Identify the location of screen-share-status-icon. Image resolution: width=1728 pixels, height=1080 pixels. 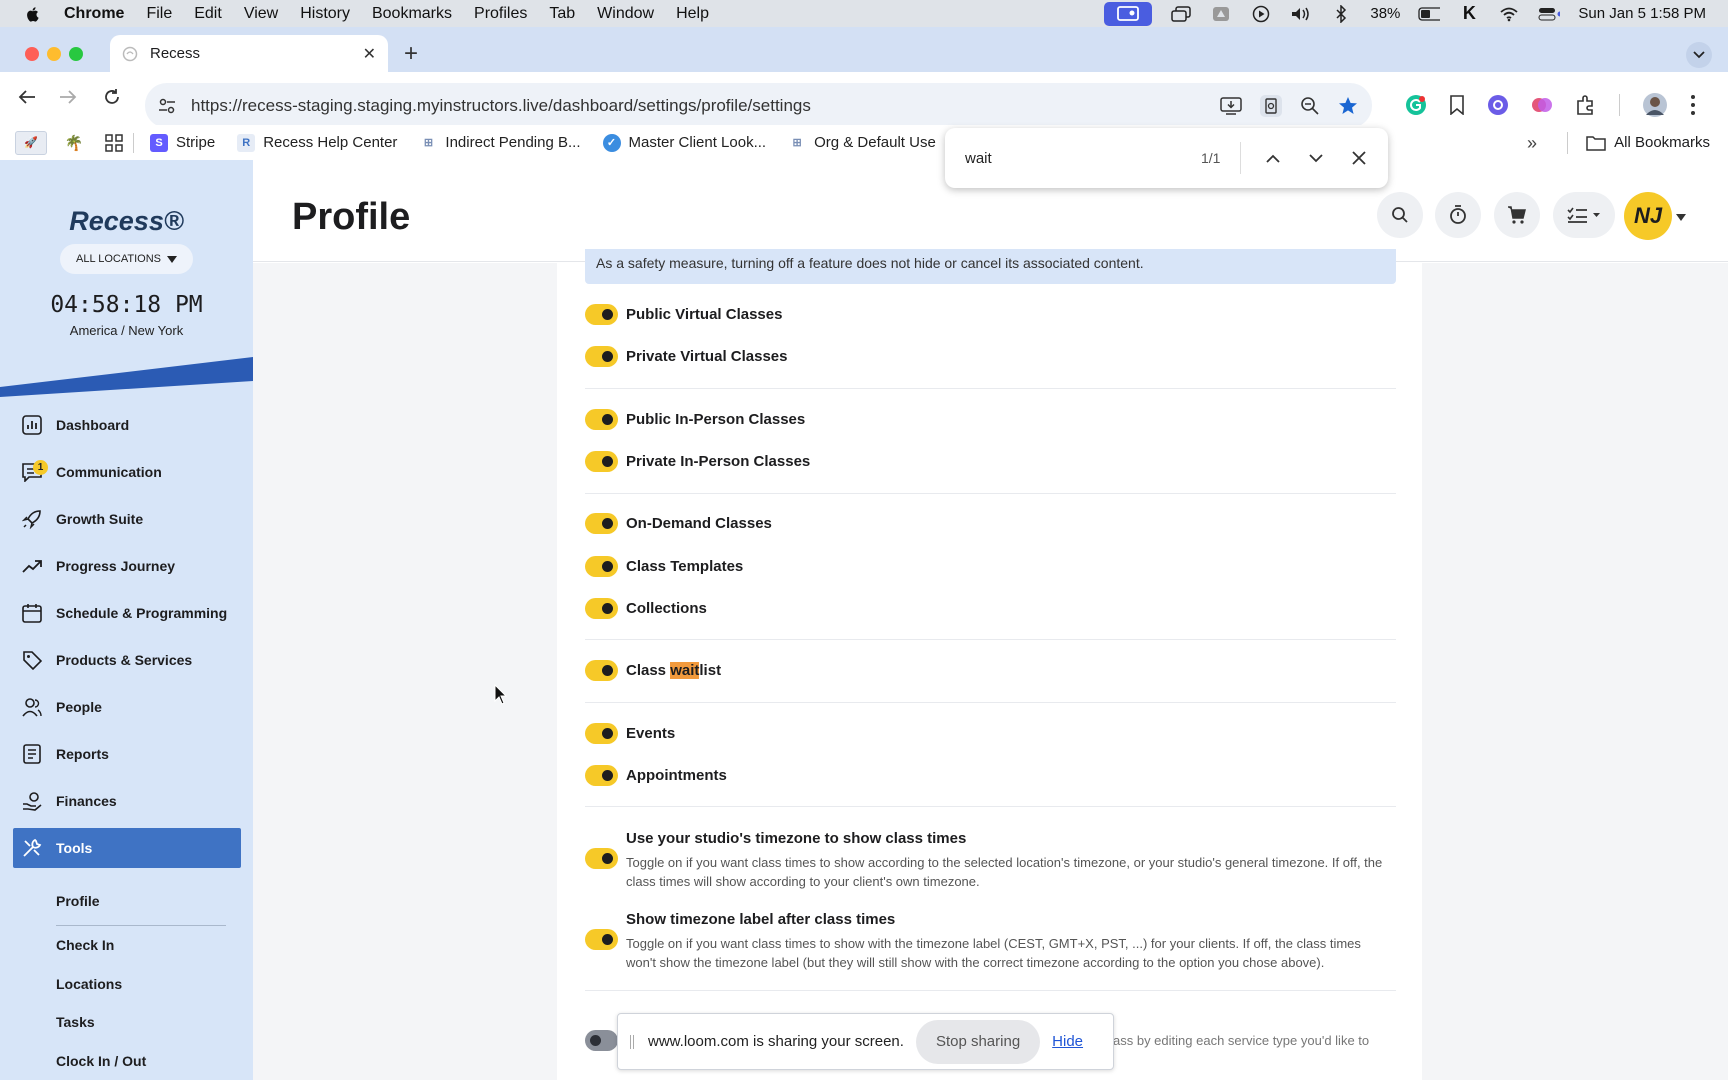
(1128, 13).